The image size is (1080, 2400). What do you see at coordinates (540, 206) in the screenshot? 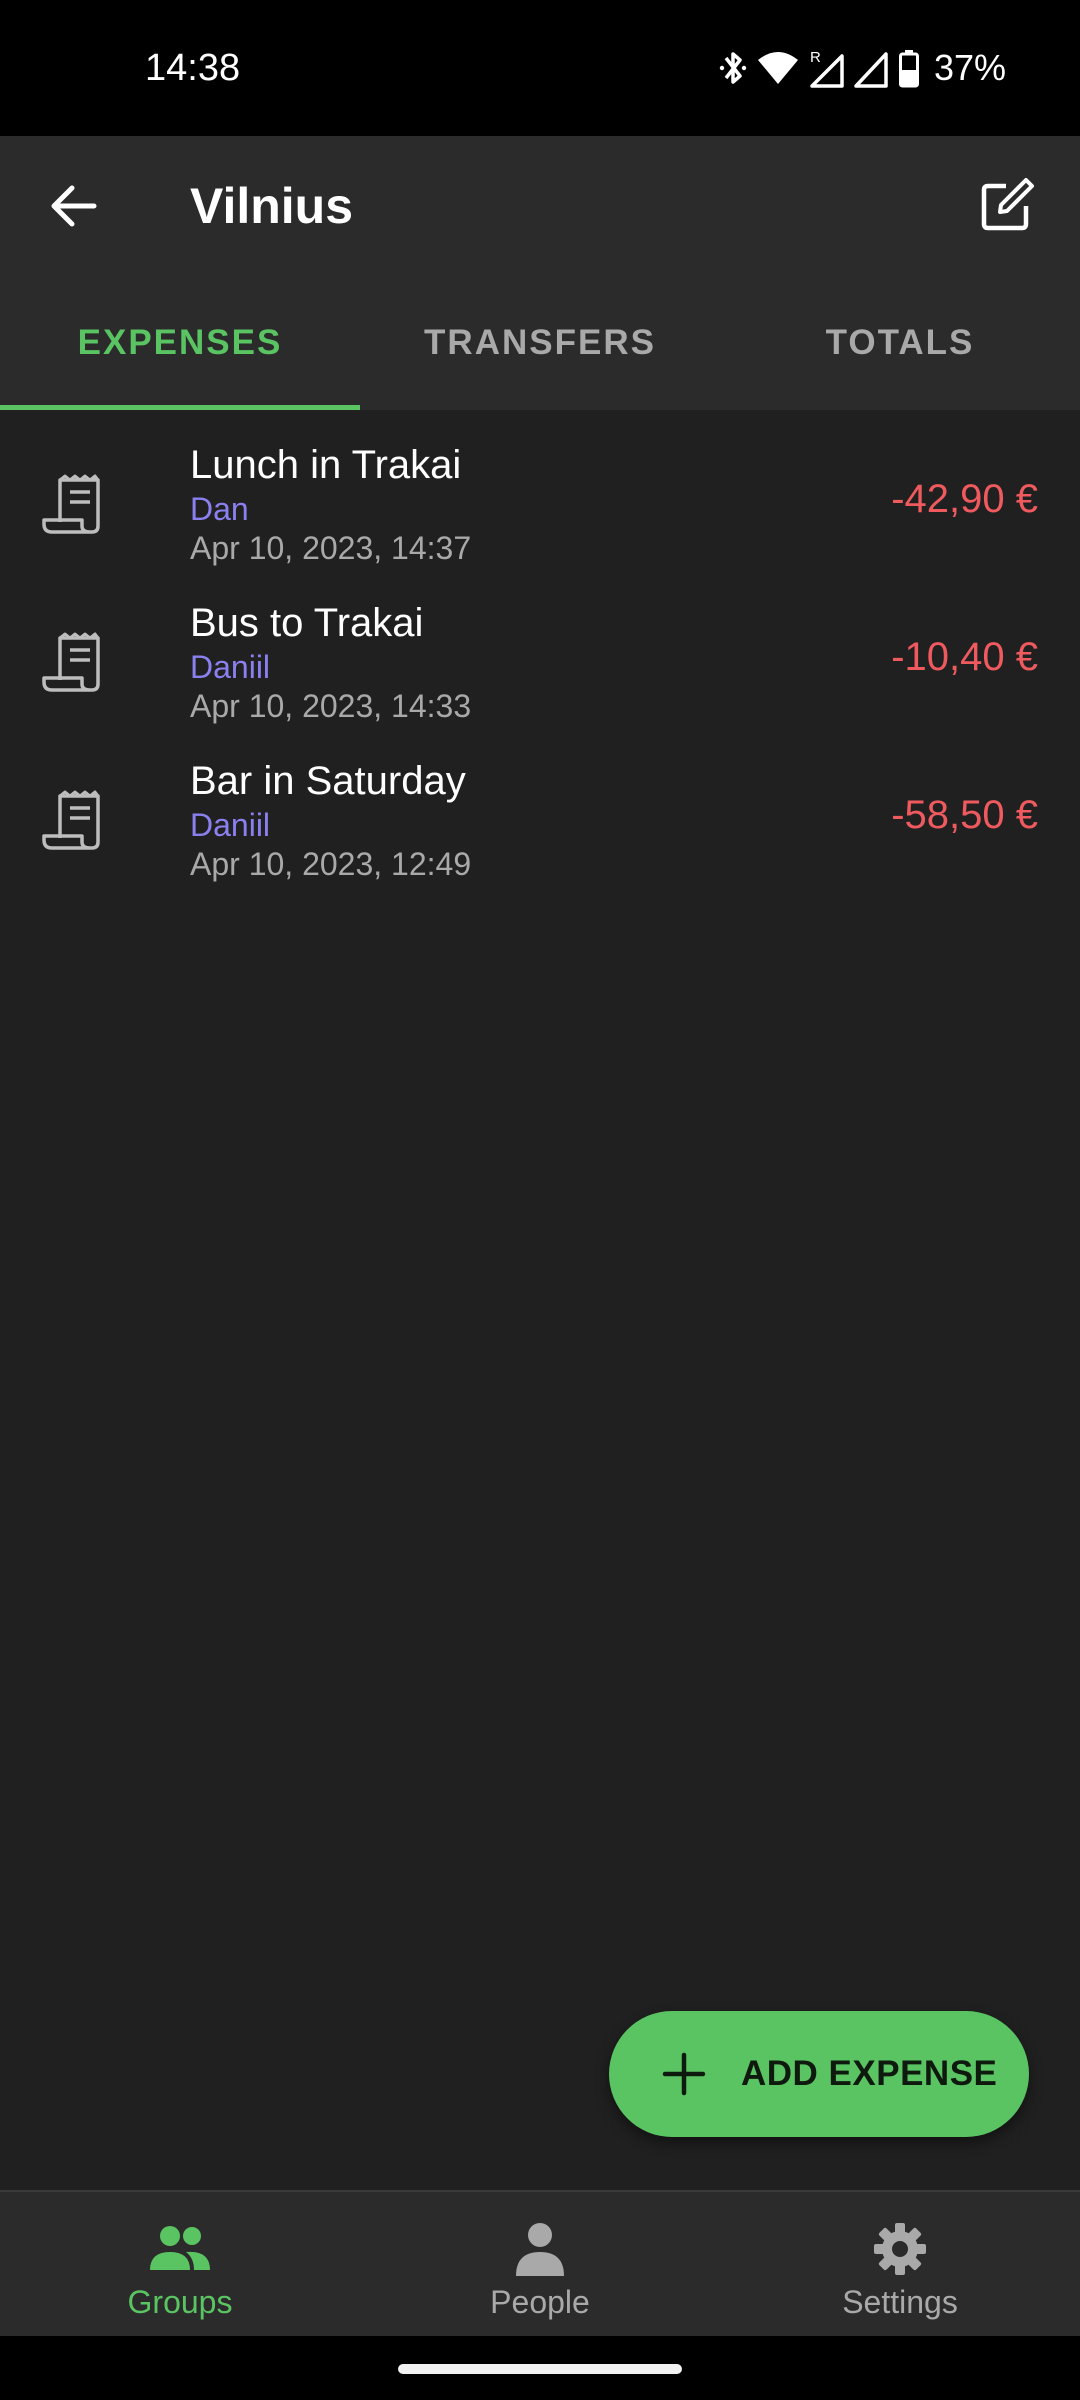
I see `app-bar: Vilnius` at bounding box center [540, 206].